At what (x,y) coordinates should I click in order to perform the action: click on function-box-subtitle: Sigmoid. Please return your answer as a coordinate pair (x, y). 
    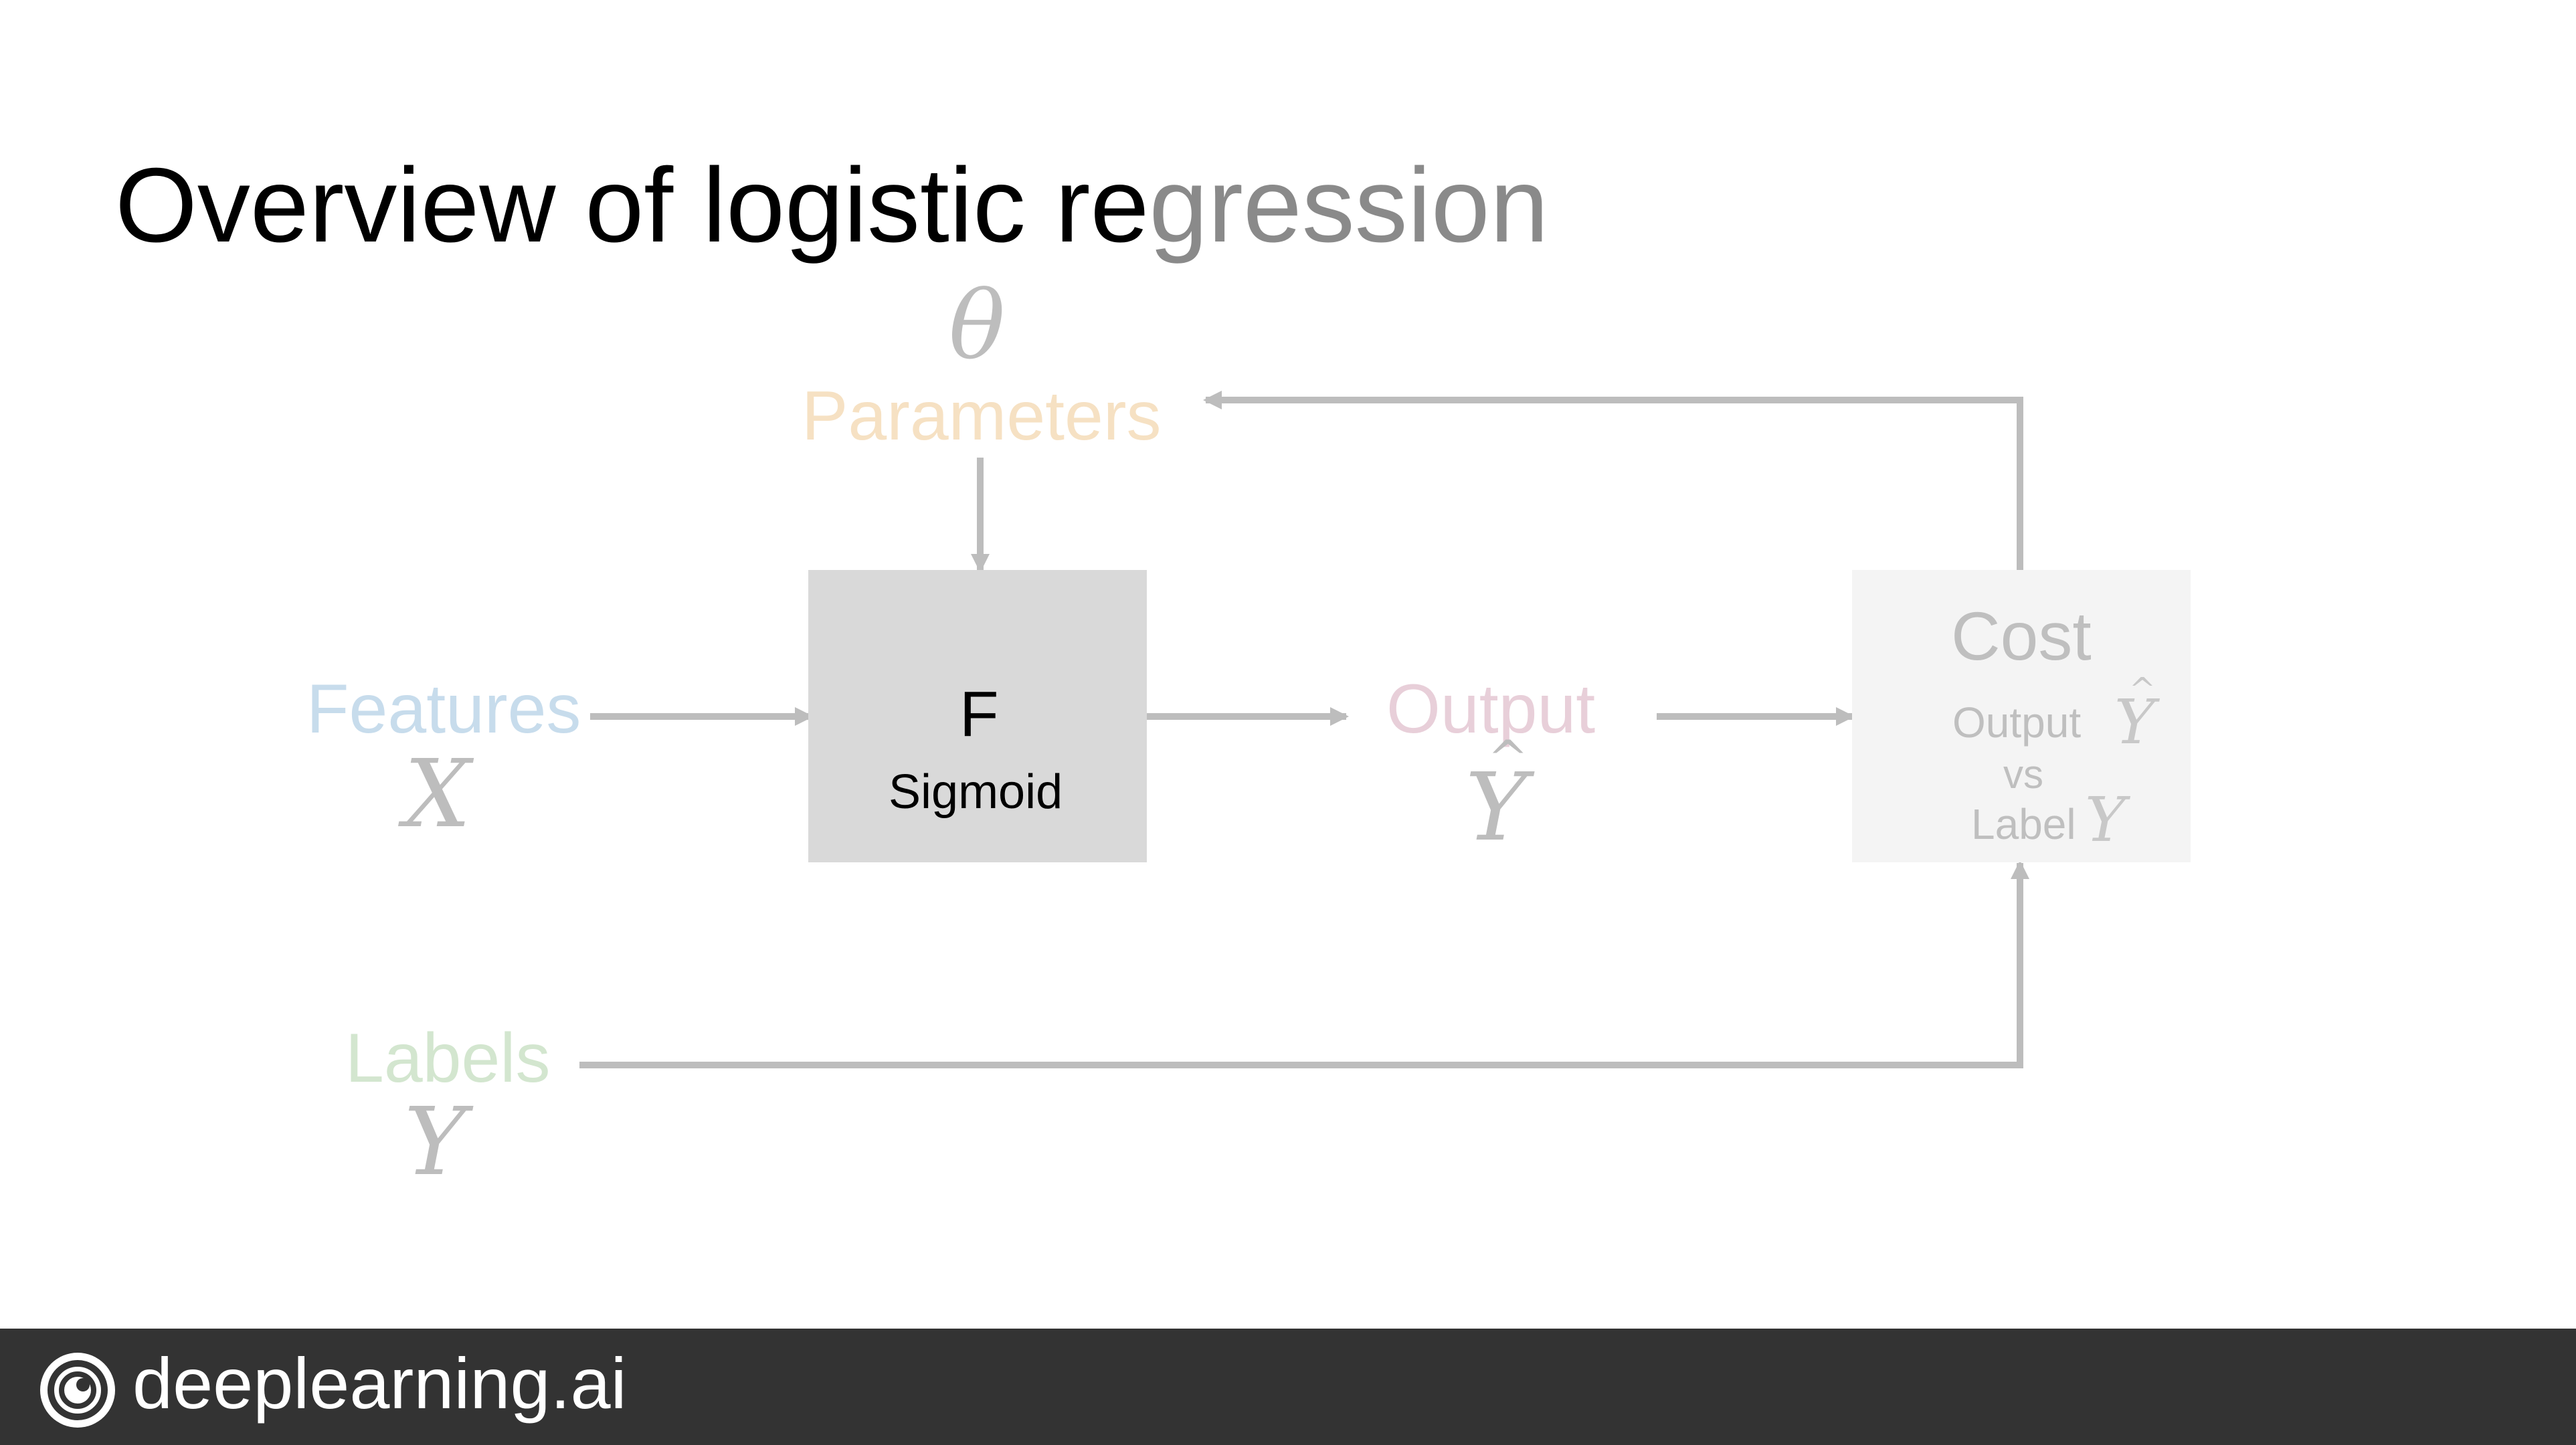
    Looking at the image, I should click on (976, 792).